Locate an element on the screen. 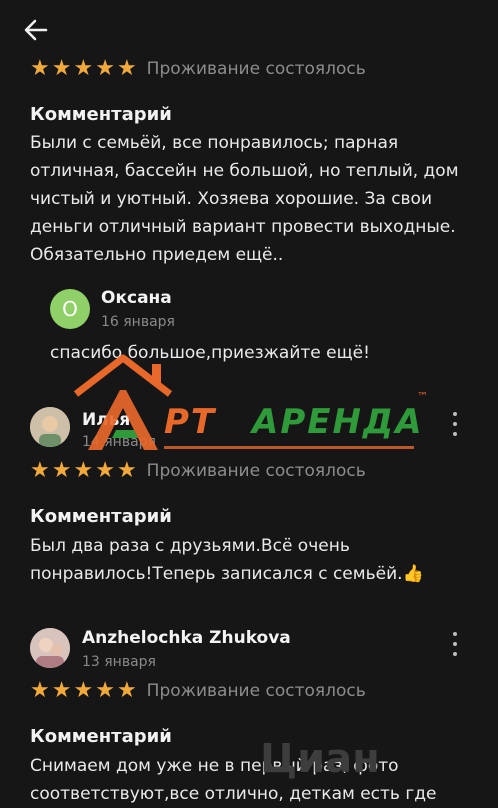  avatar: О is located at coordinates (70, 309).